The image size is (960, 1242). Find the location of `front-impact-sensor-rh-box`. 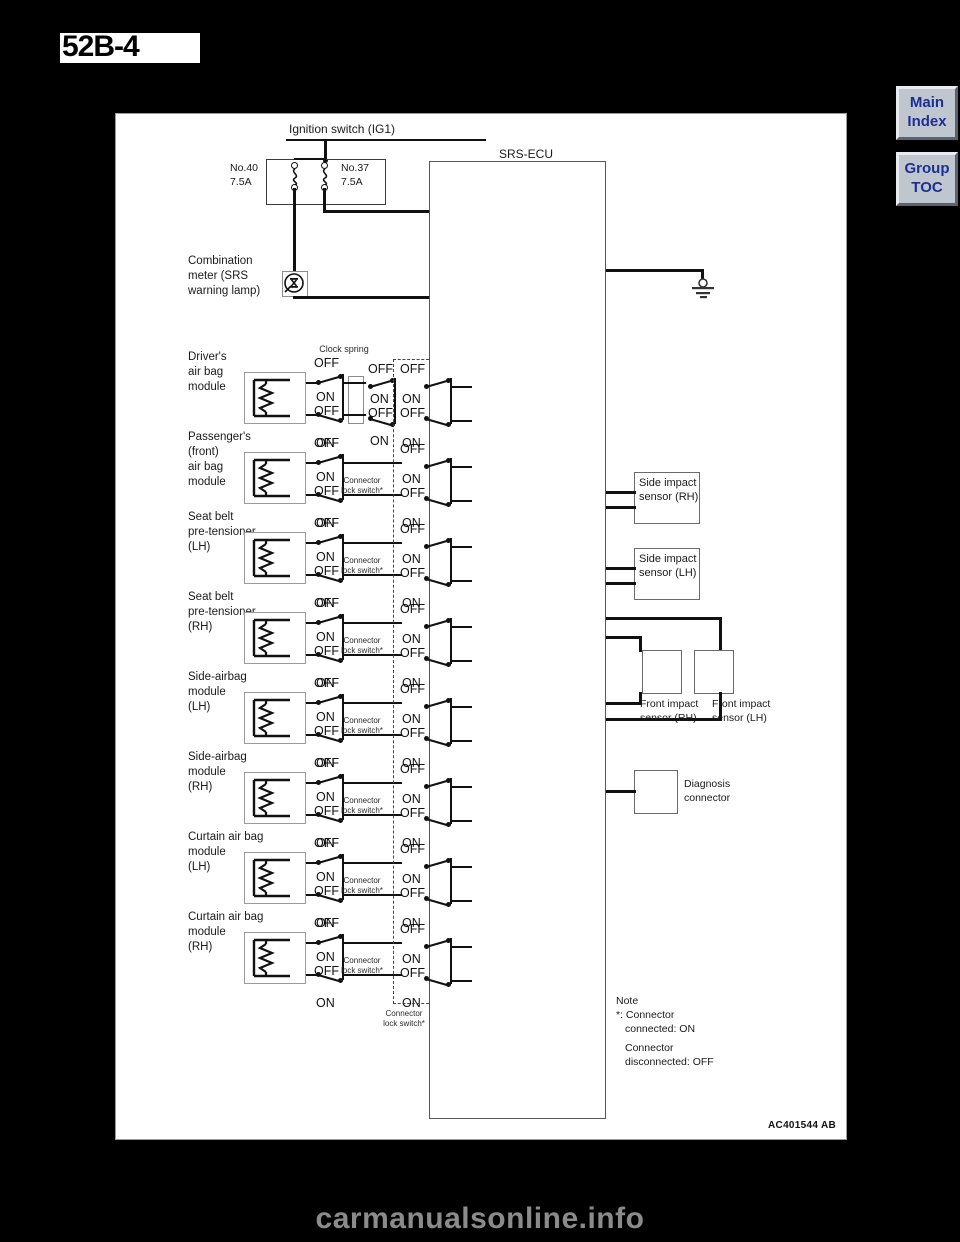

front-impact-sensor-rh-box is located at coordinates (662, 672).